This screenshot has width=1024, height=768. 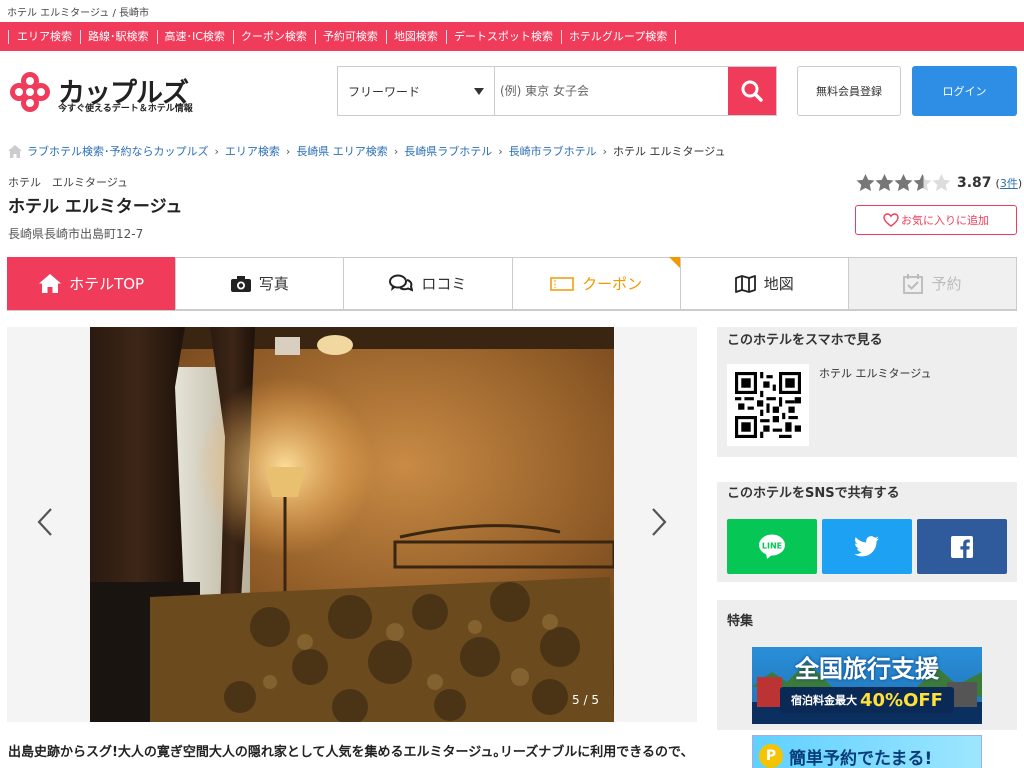 What do you see at coordinates (68, 182) in the screenshot?
I see `hotel-kana: ホテル エルミタージュ` at bounding box center [68, 182].